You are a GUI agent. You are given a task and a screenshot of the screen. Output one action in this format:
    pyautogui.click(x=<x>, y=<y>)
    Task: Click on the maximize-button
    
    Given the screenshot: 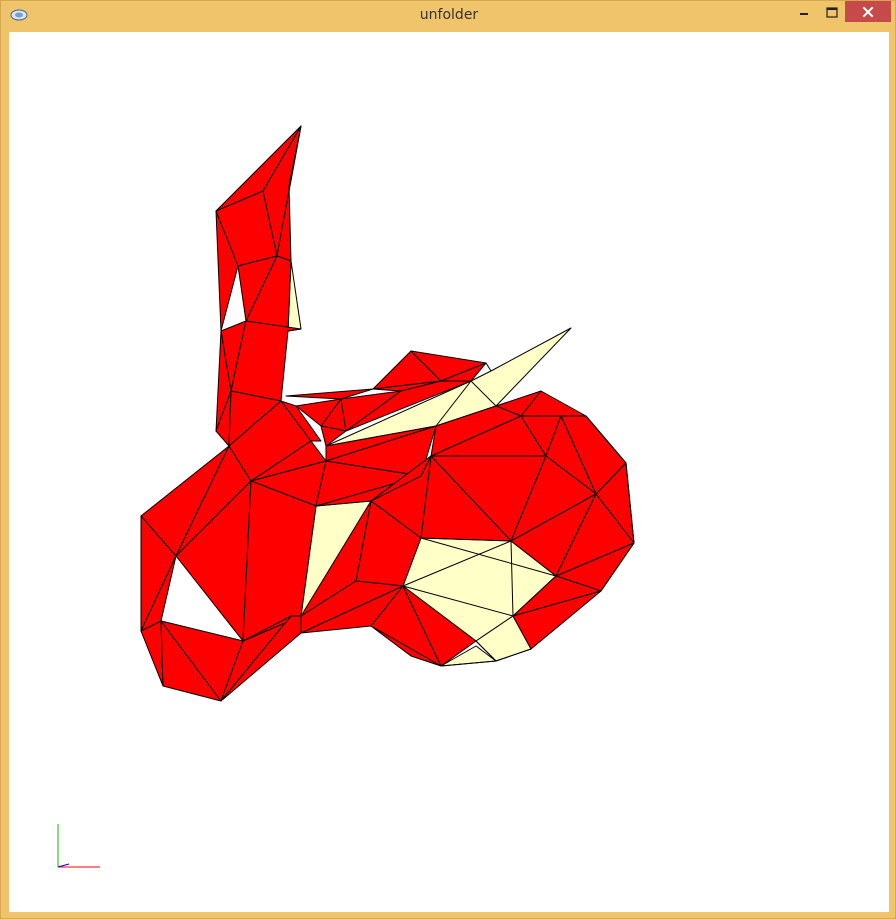 What is the action you would take?
    pyautogui.click(x=832, y=12)
    